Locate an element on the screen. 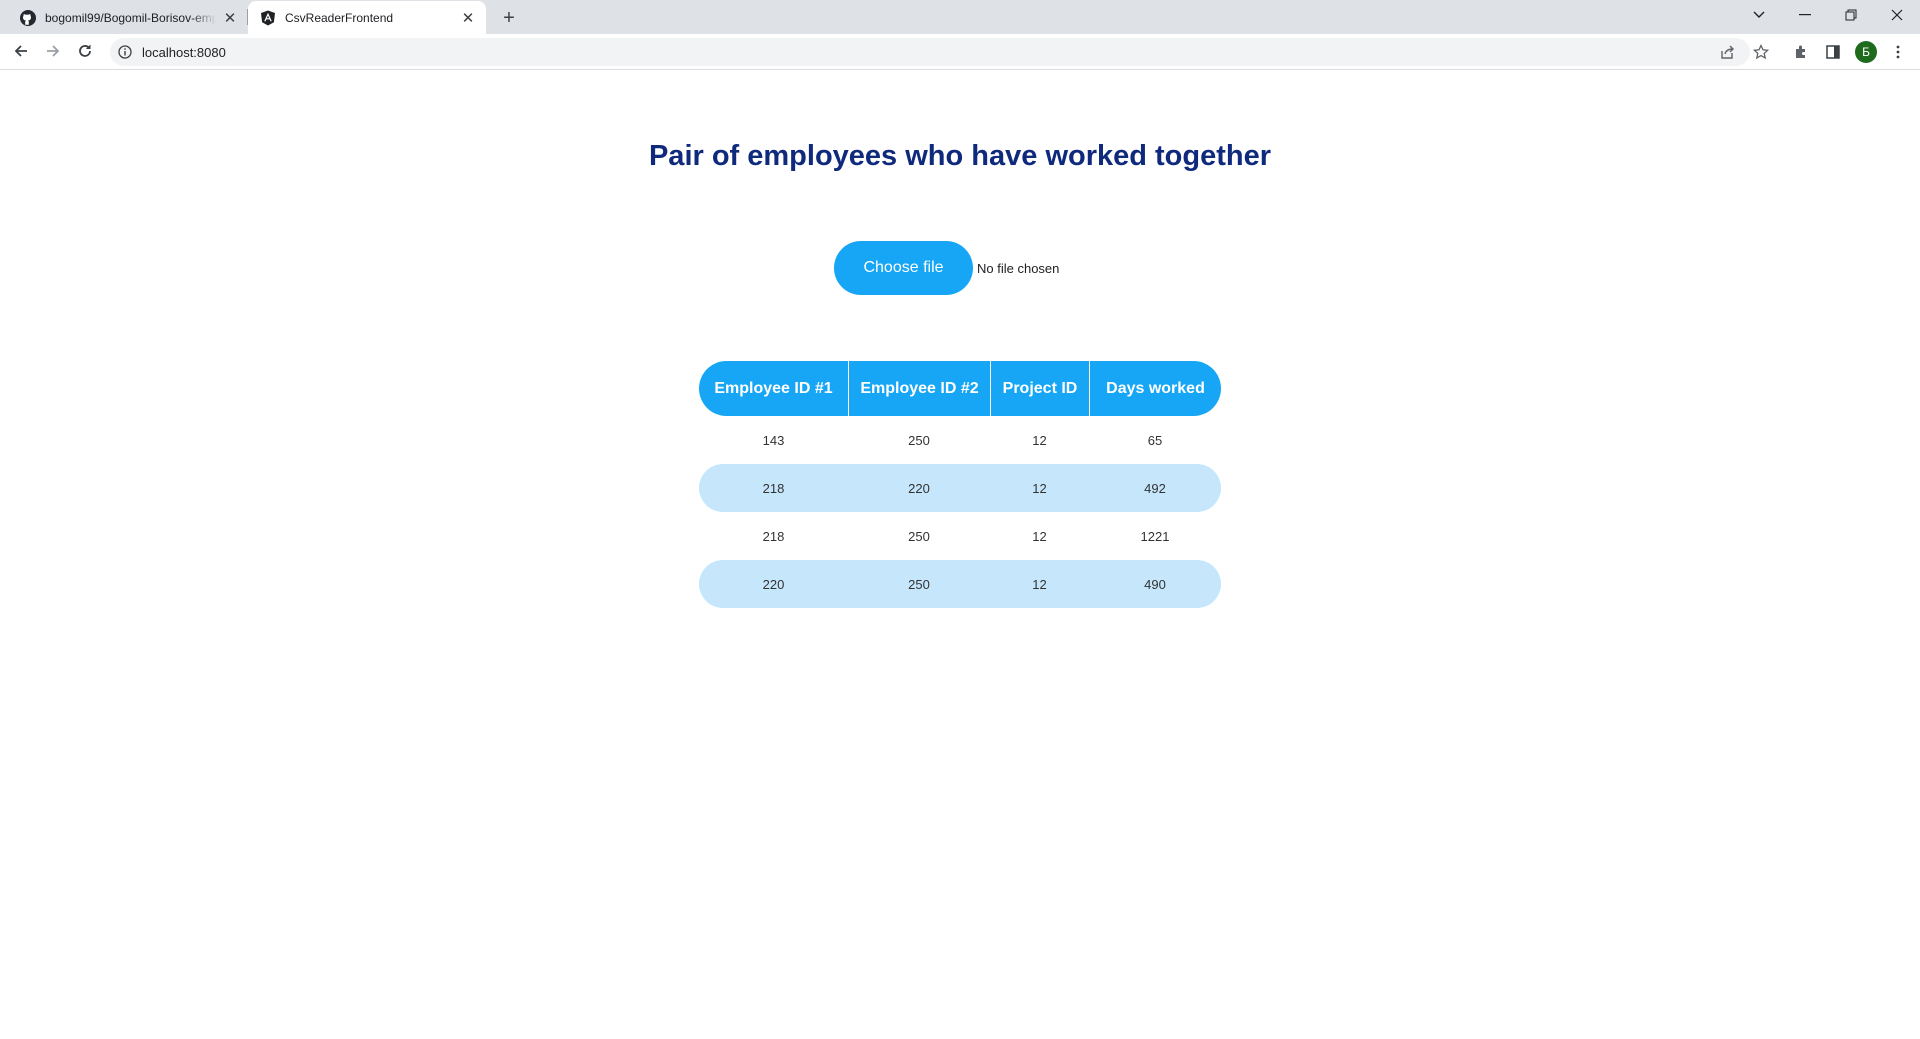  bookmark-star-icon is located at coordinates (1761, 52).